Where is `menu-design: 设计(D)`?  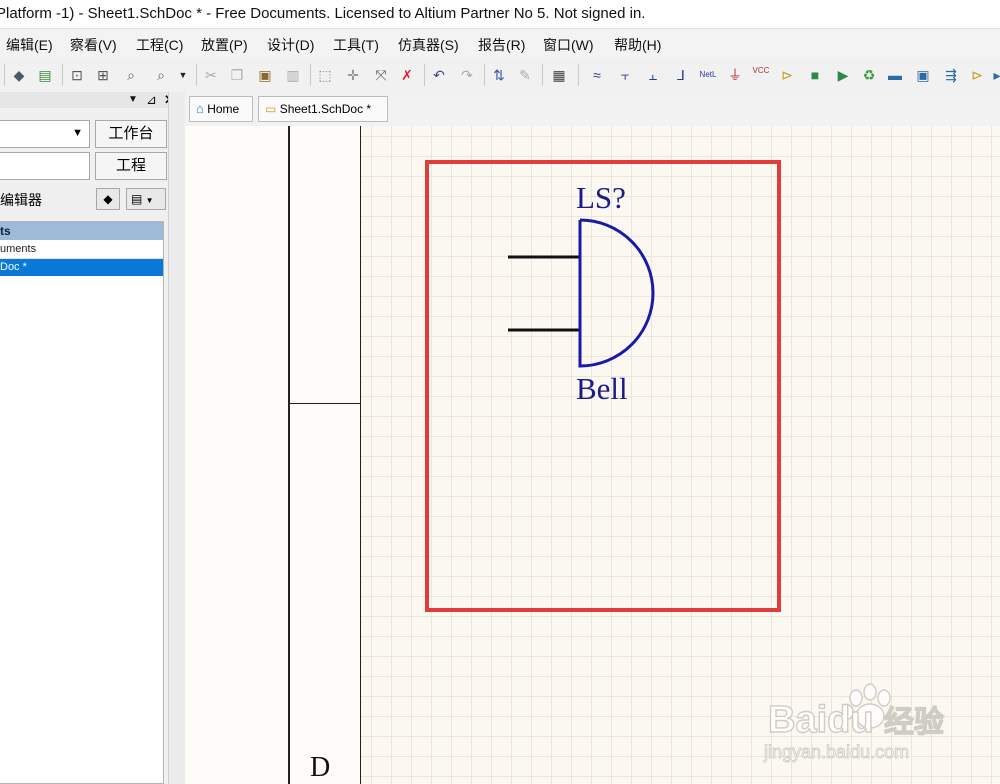 menu-design: 设计(D) is located at coordinates (290, 45).